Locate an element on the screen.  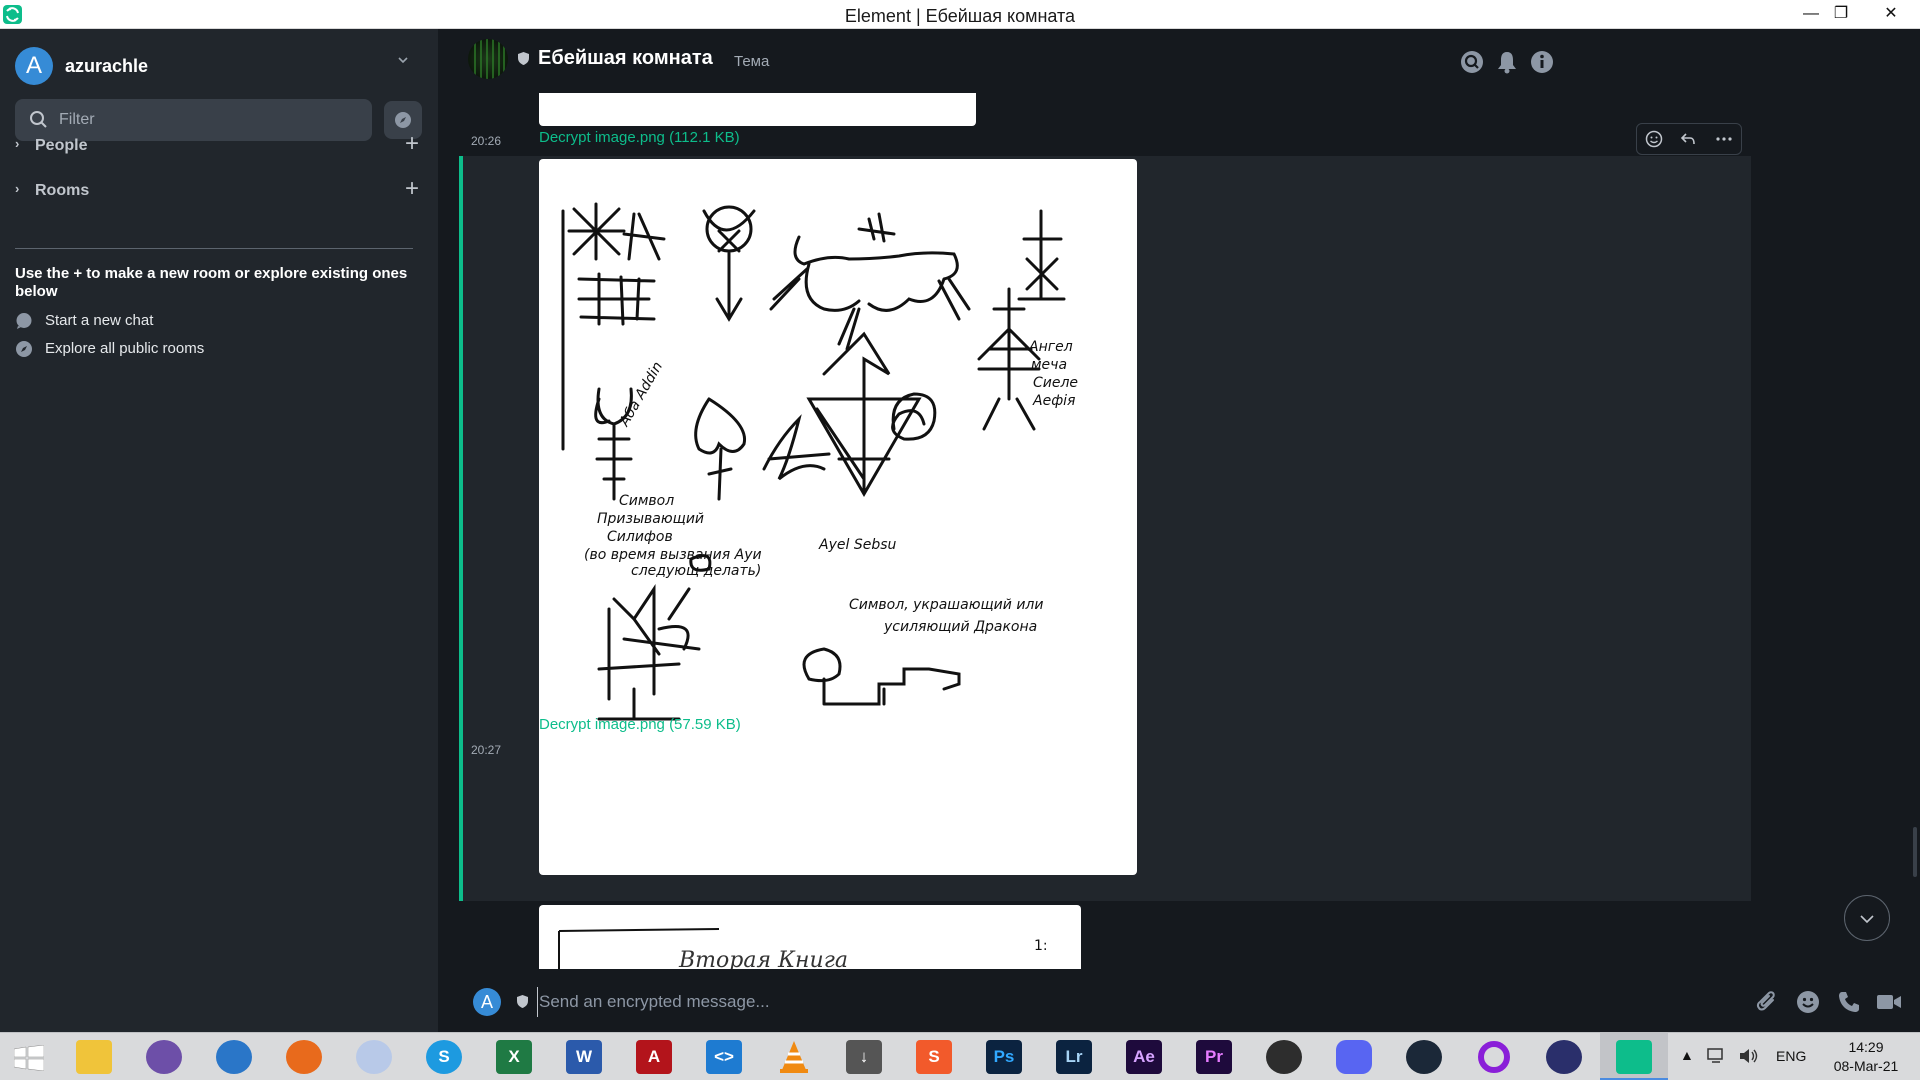
firefox-icon is located at coordinates (304, 1057).